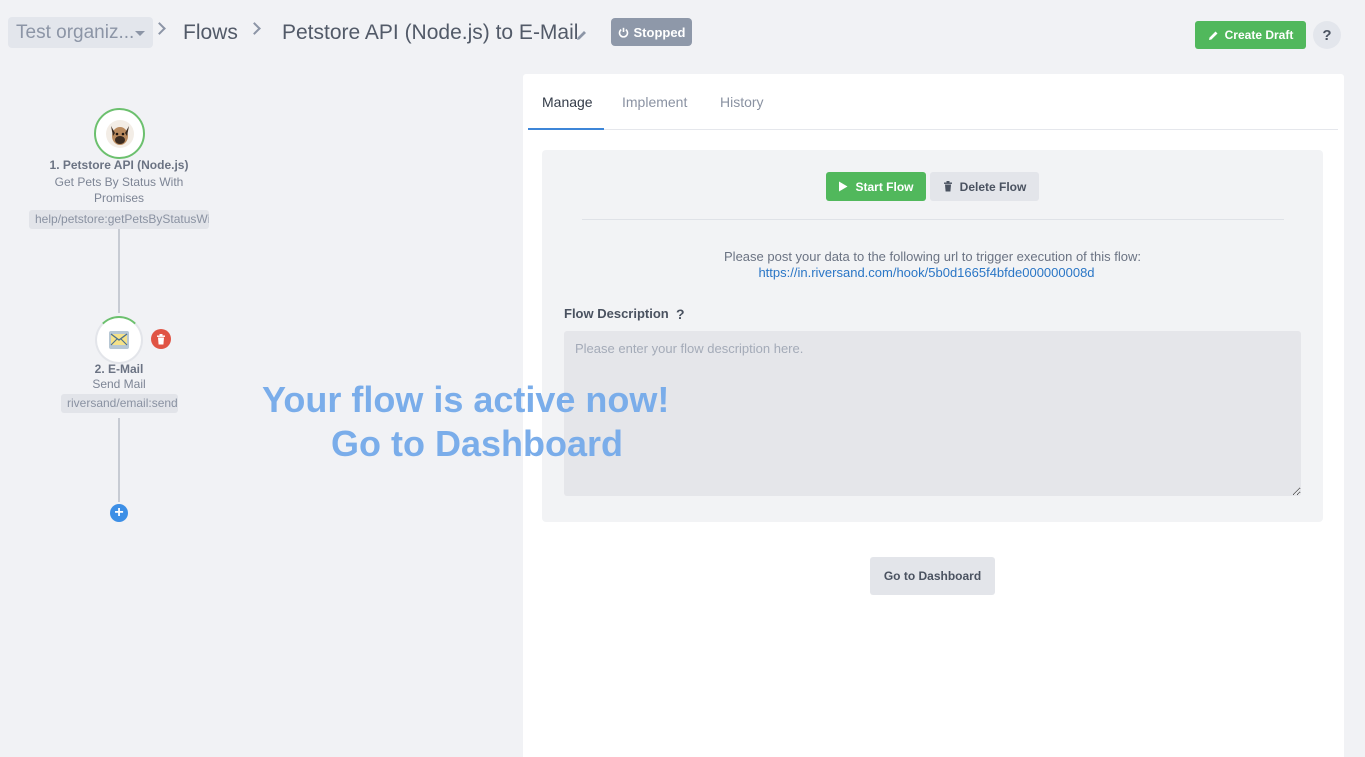  Describe the element at coordinates (659, 32) in the screenshot. I see `status-label: Stopped` at that location.